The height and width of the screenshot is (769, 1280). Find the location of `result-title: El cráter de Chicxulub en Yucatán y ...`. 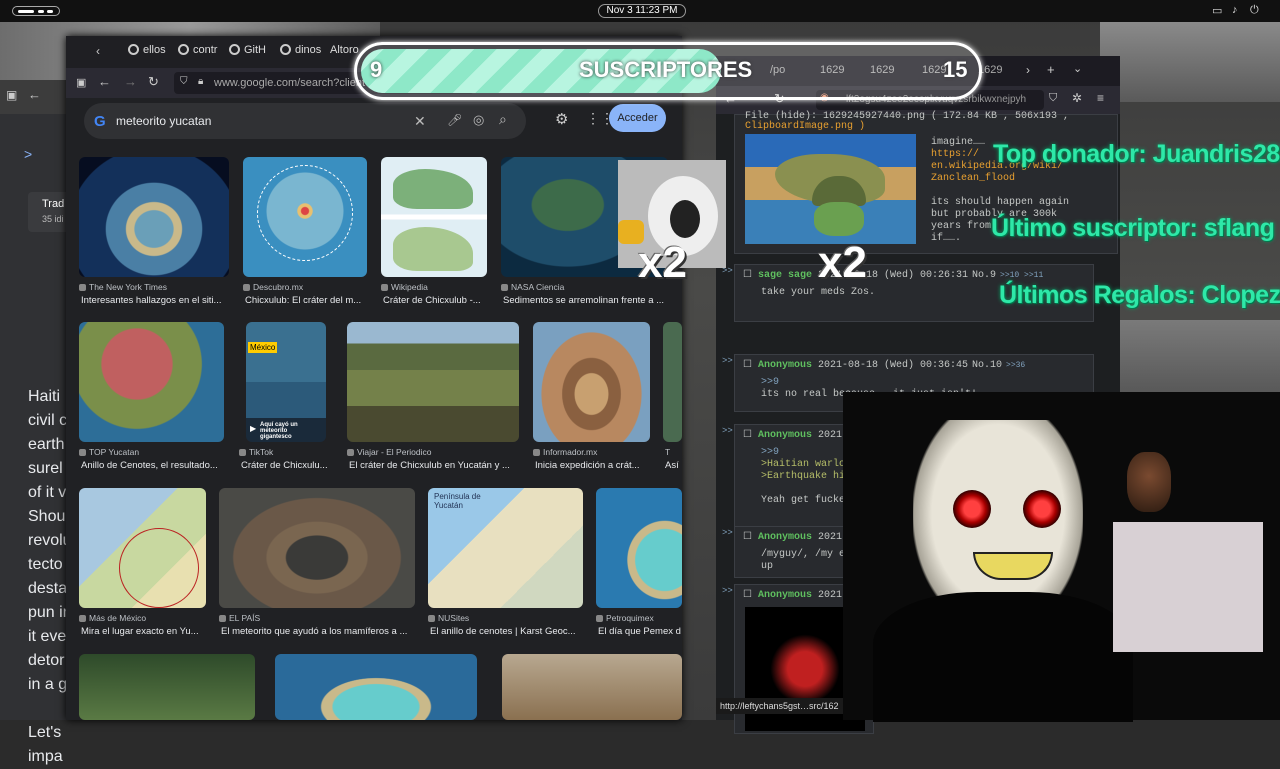

result-title: El cráter de Chicxulub en Yucatán y ... is located at coordinates (434, 465).